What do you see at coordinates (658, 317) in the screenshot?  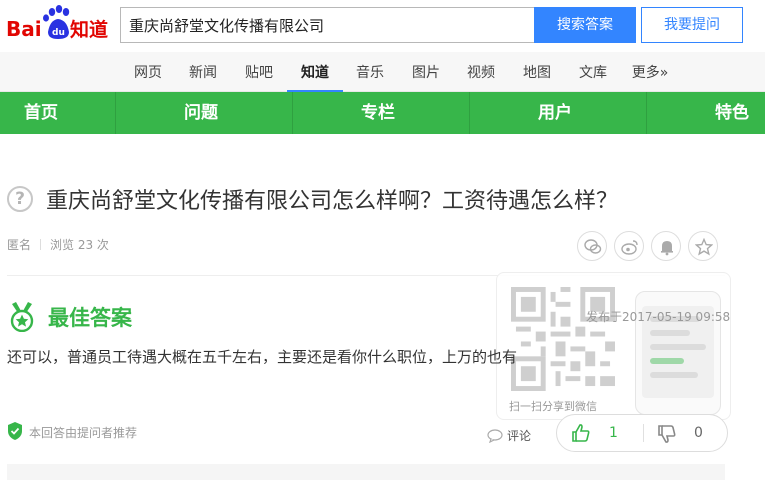 I see `answer-timestamp: 发布于2017-05-19 09:58` at bounding box center [658, 317].